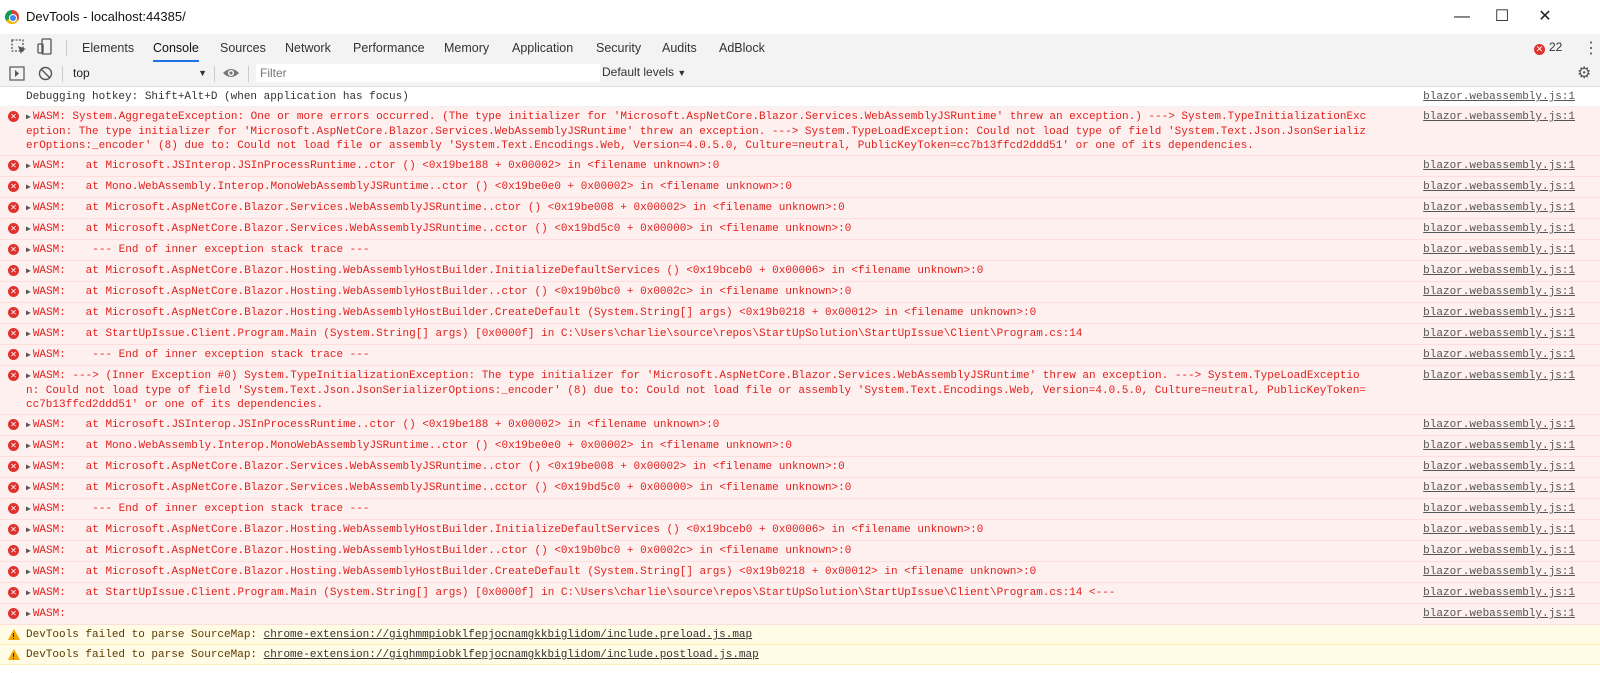 This screenshot has height=673, width=1600. Describe the element at coordinates (12, 17) in the screenshot. I see `chrome-logo-icon` at that location.